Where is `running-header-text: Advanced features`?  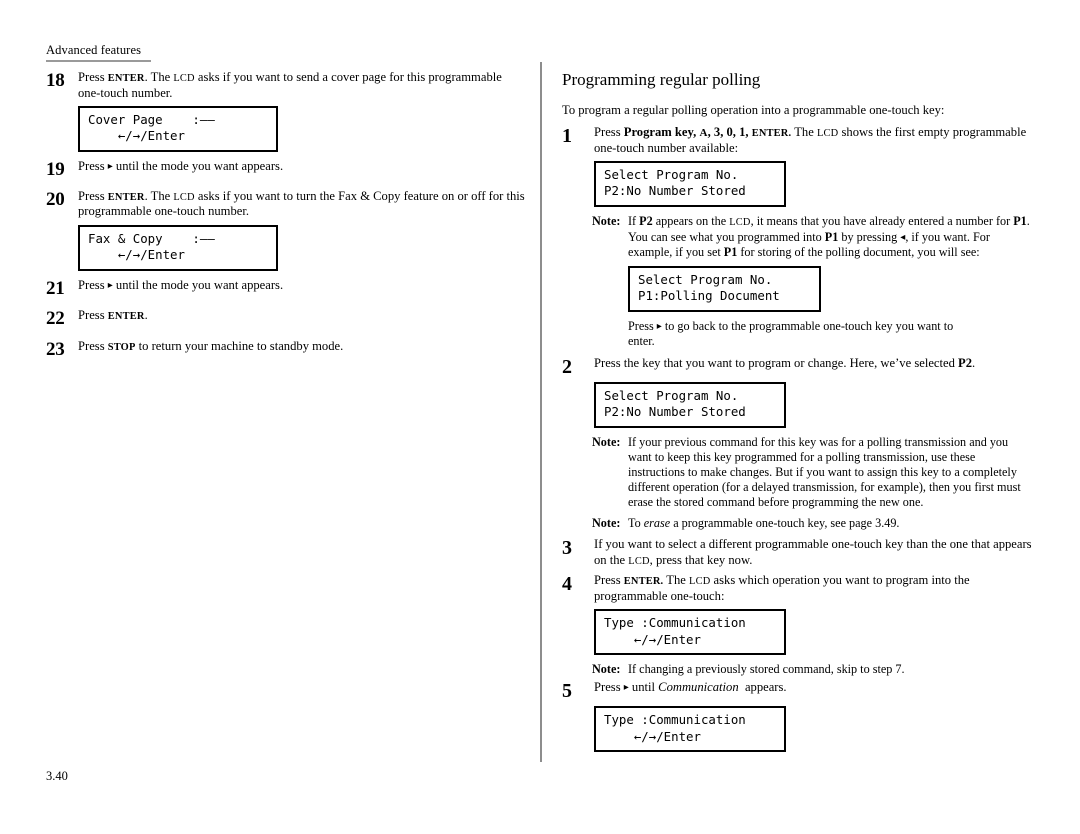
running-header-text: Advanced features is located at coordinates (94, 50).